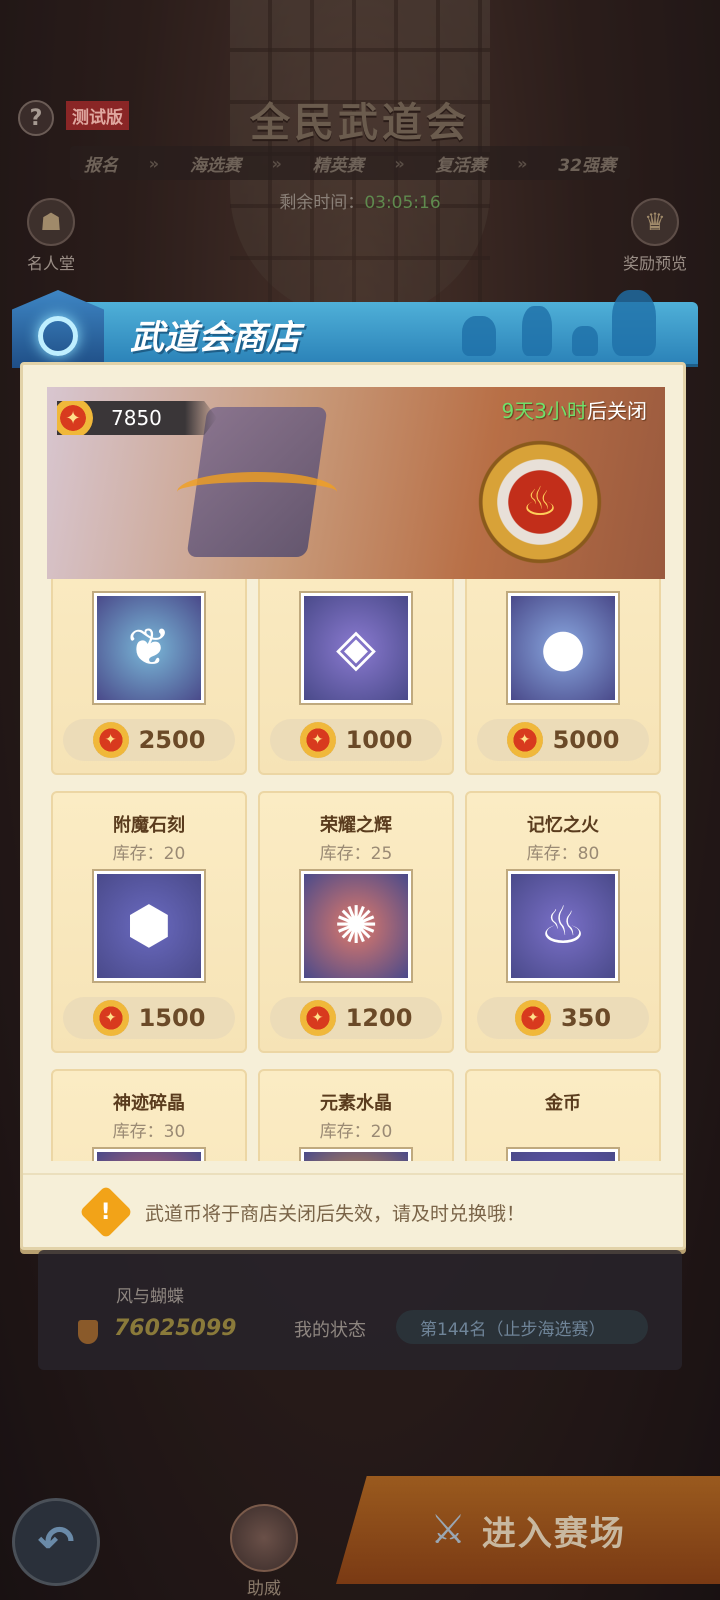 Image resolution: width=720 pixels, height=1600 pixels. What do you see at coordinates (356, 1103) in the screenshot?
I see `item-name: 元素水晶` at bounding box center [356, 1103].